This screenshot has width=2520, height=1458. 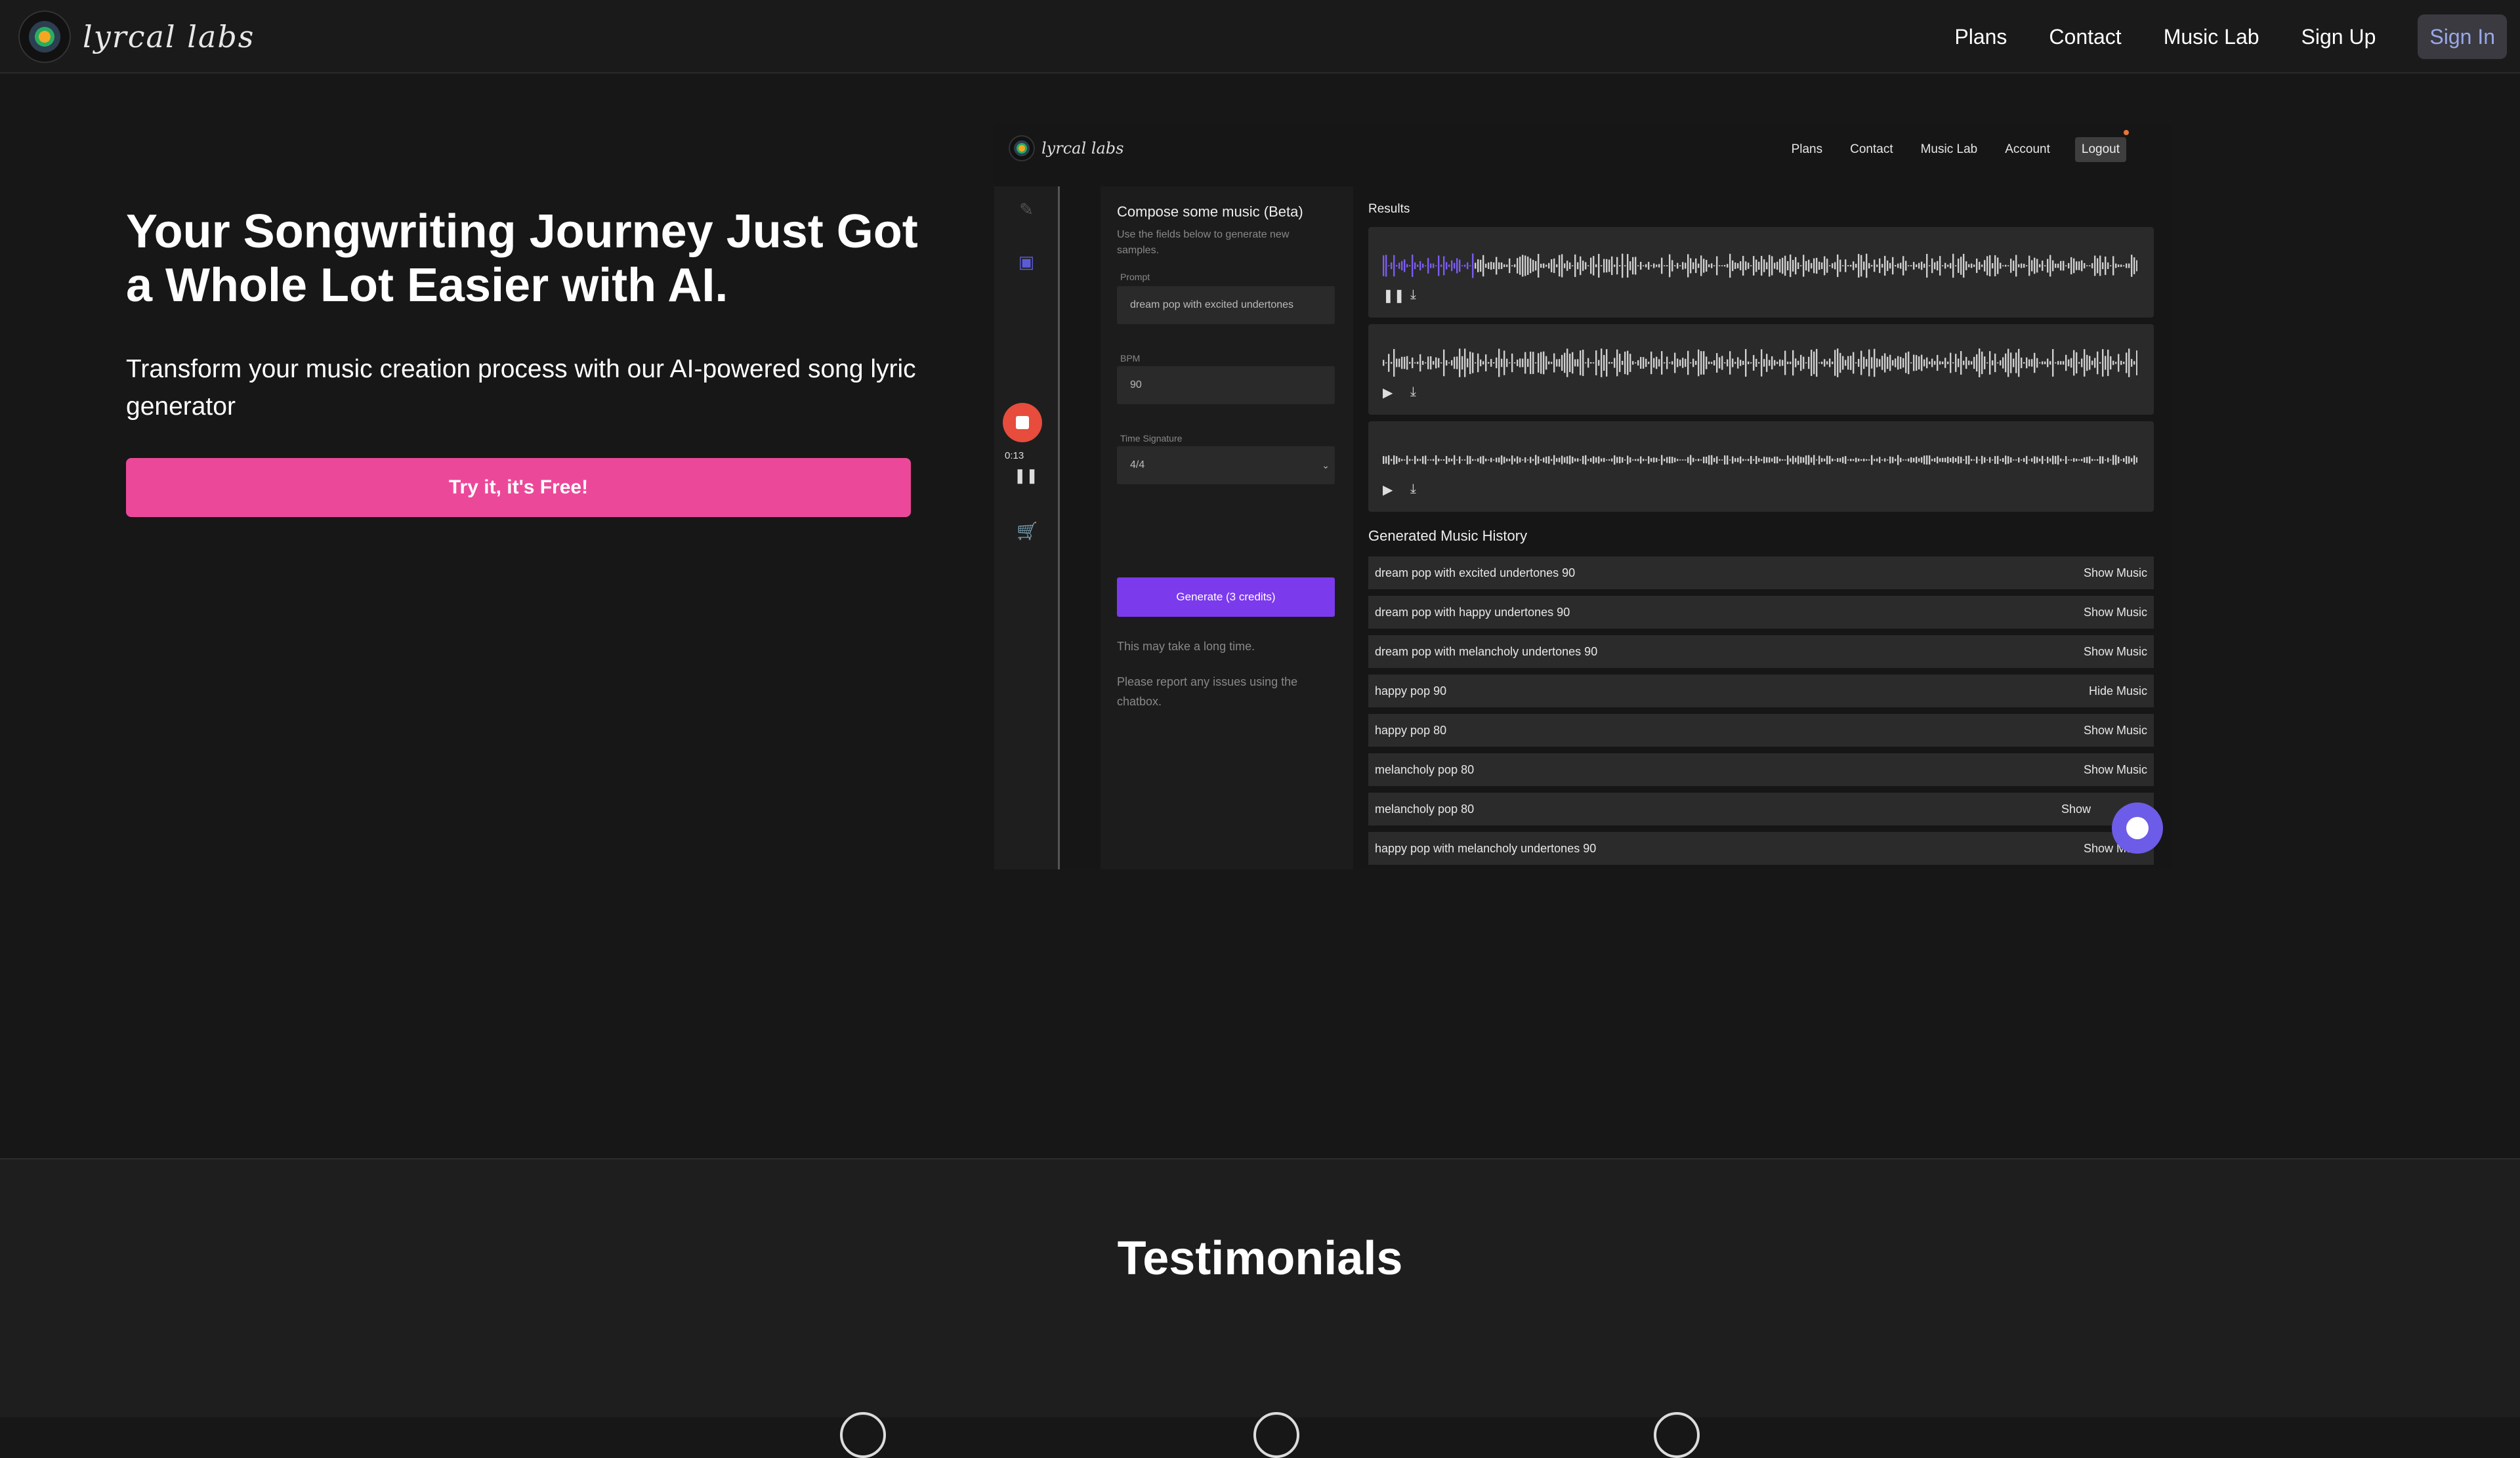 What do you see at coordinates (2462, 36) in the screenshot?
I see `sign-in-button: Sign In` at bounding box center [2462, 36].